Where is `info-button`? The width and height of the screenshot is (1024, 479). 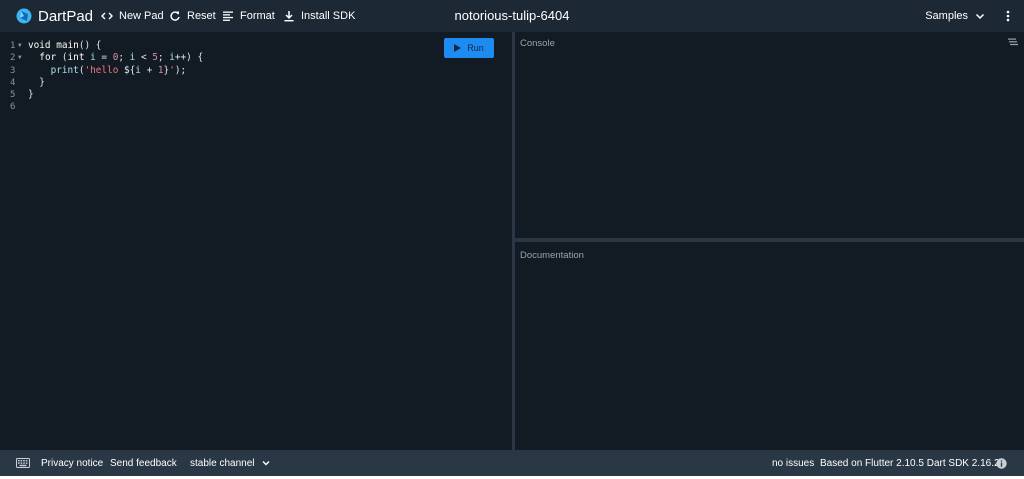 info-button is located at coordinates (1001, 463).